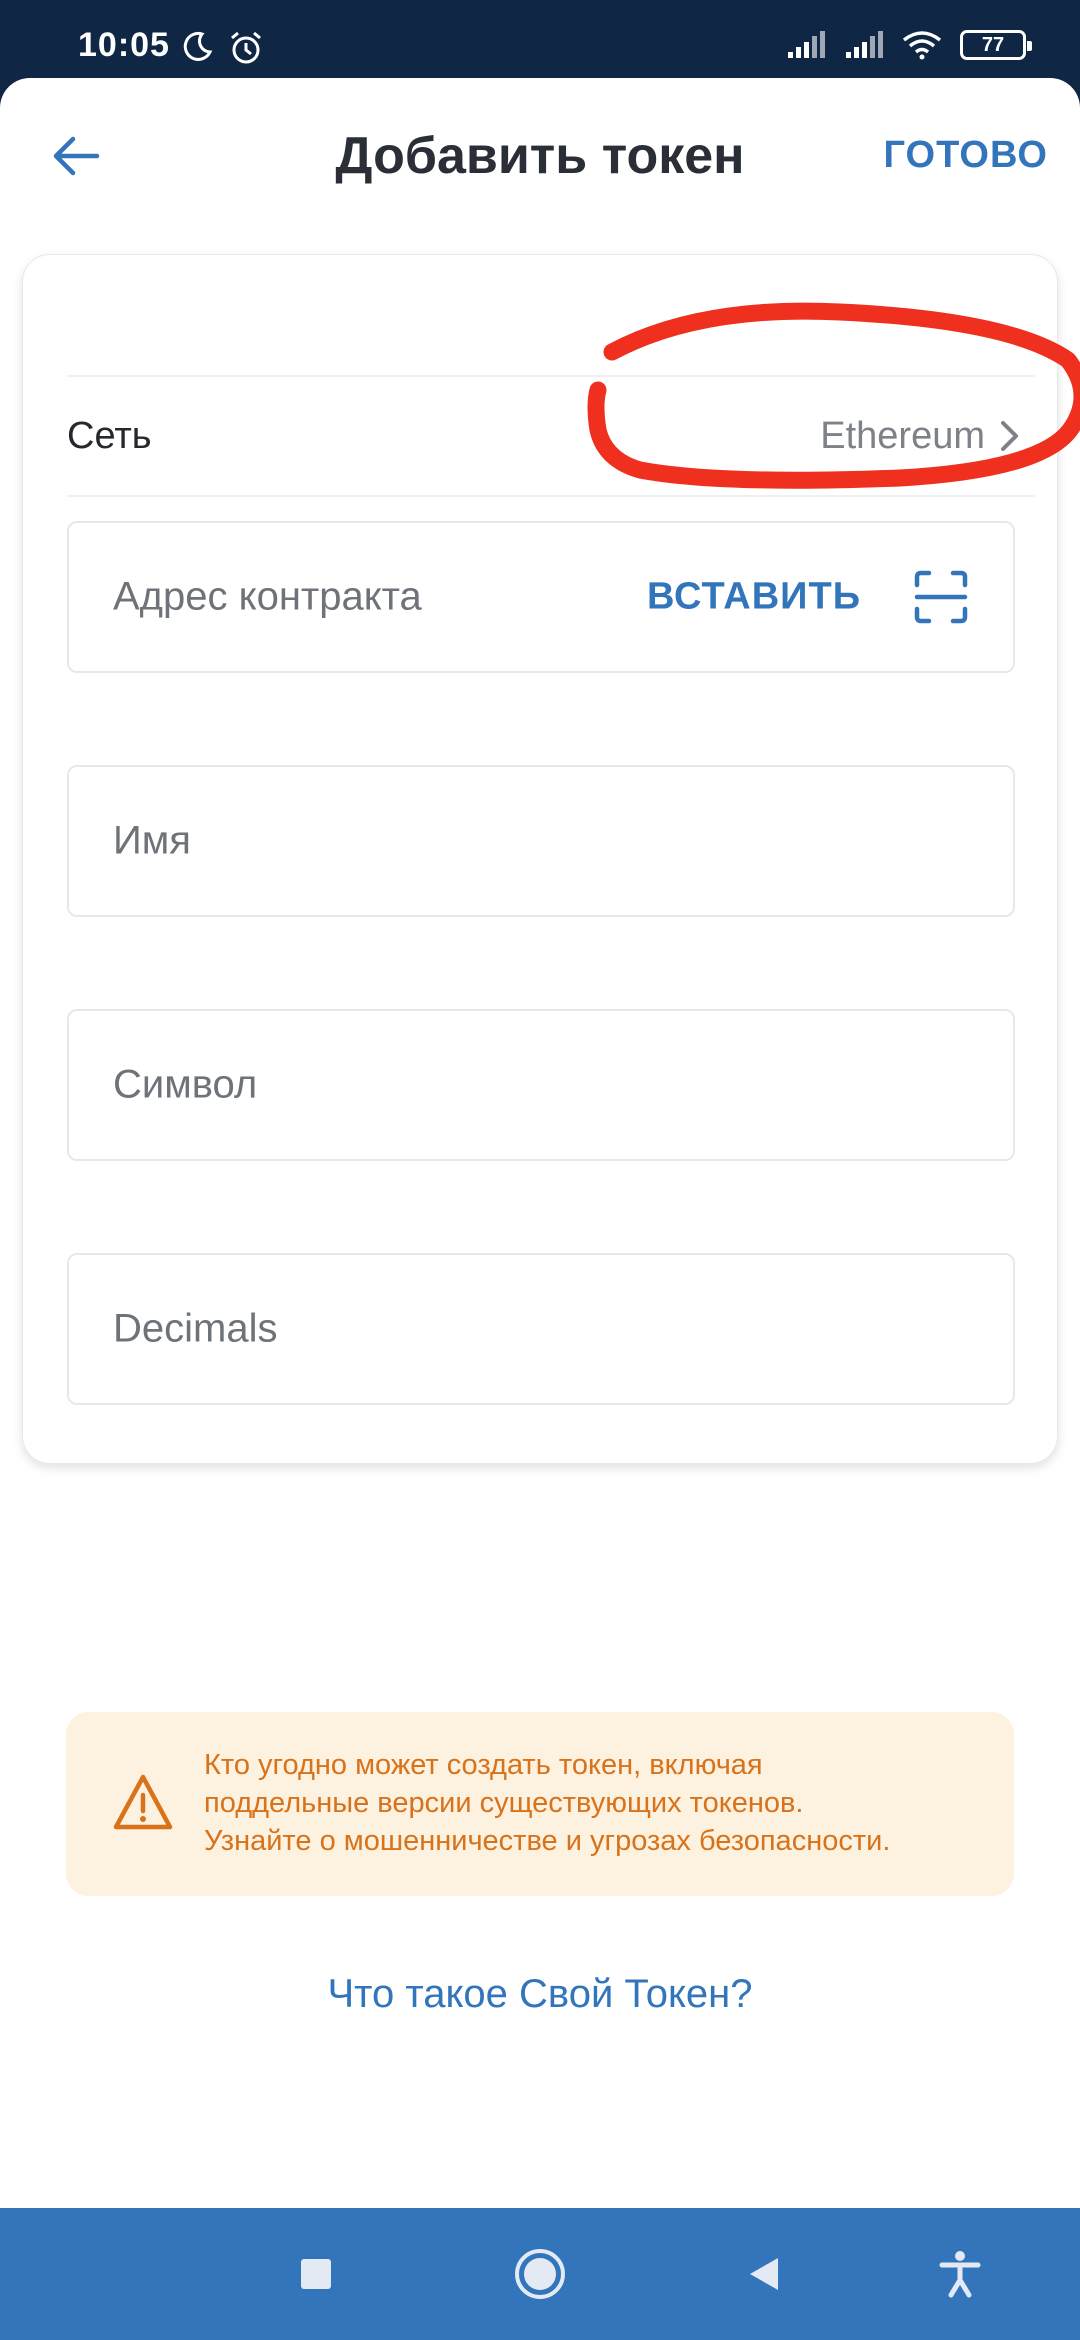  Describe the element at coordinates (754, 597) in the screenshot. I see `paste-button: ВСТАВИТЬ` at that location.